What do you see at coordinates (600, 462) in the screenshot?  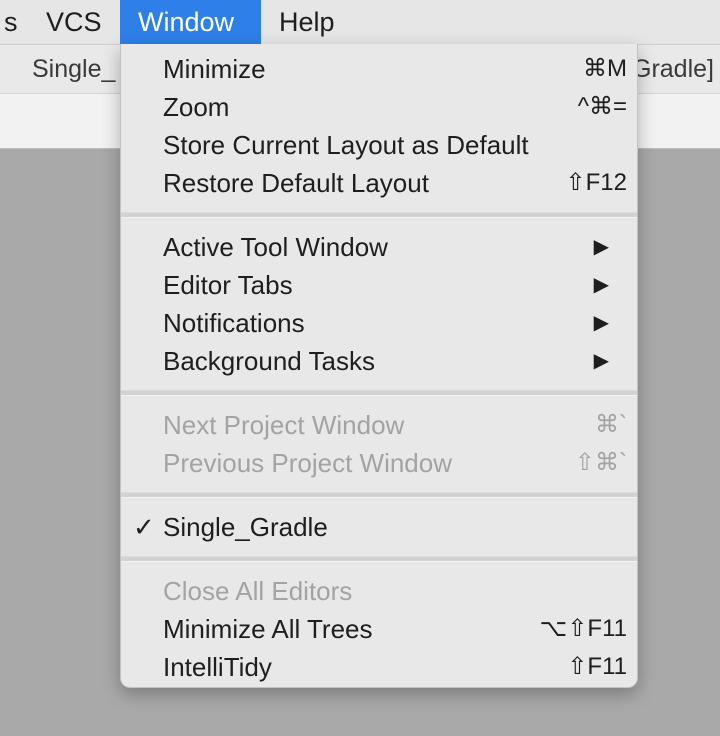 I see `shortcut-label: ⇧⌘`` at bounding box center [600, 462].